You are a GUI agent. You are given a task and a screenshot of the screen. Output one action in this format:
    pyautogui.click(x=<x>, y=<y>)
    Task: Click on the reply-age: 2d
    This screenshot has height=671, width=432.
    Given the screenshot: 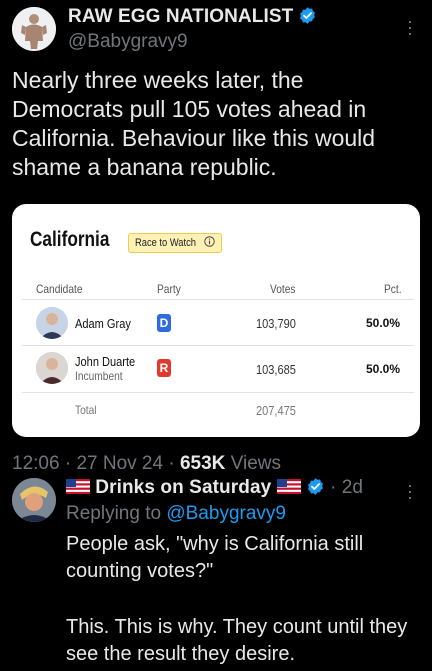 What is the action you would take?
    pyautogui.click(x=352, y=487)
    